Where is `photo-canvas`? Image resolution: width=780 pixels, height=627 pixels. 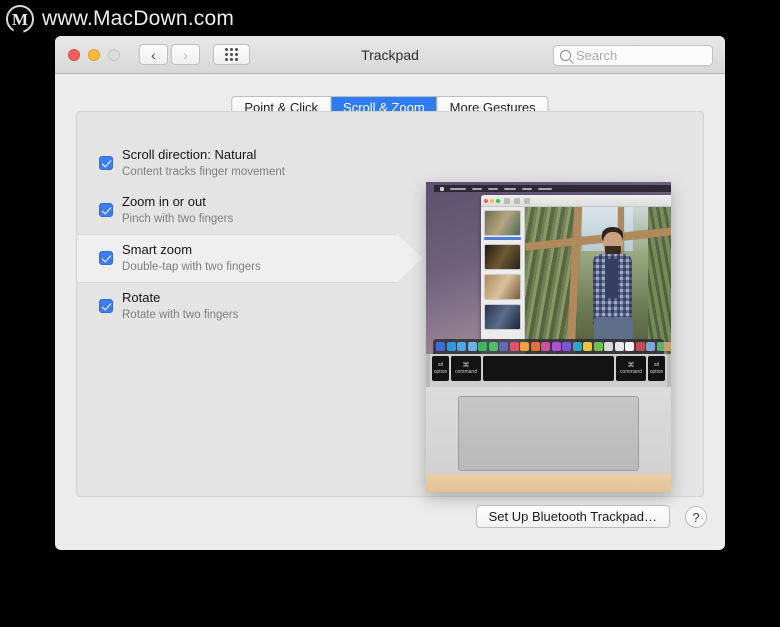
photo-canvas is located at coordinates (598, 280).